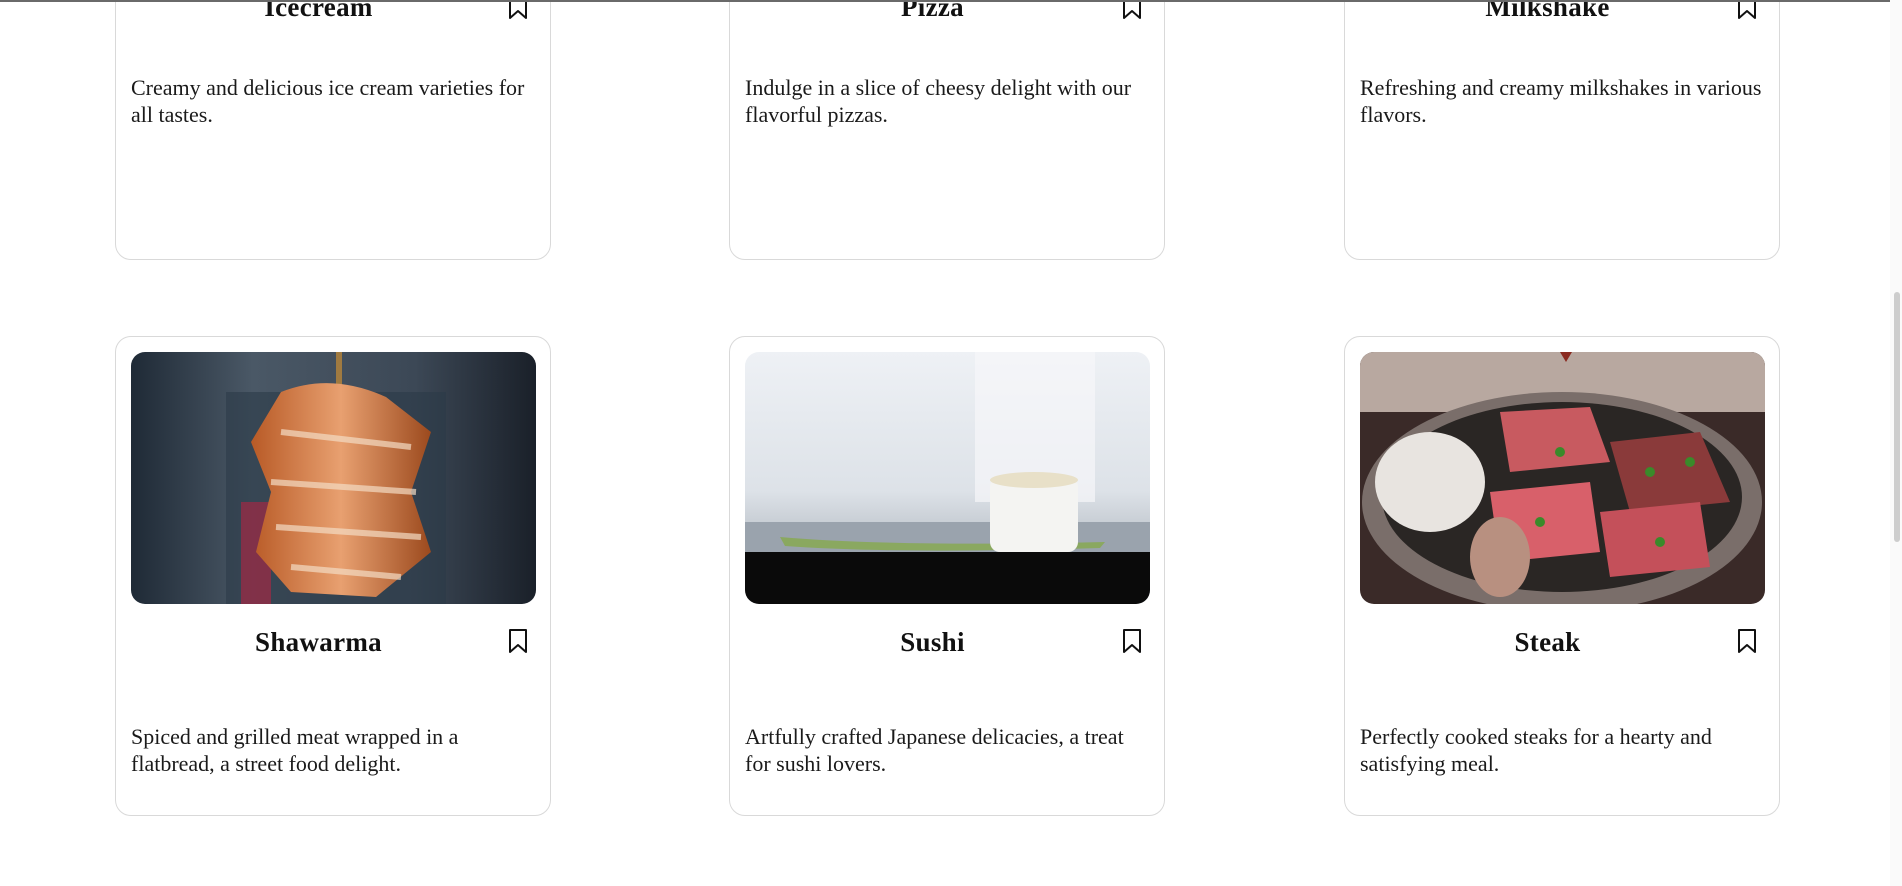 This screenshot has width=1902, height=886. What do you see at coordinates (1897, 417) in the screenshot?
I see `scrollbar-thumb` at bounding box center [1897, 417].